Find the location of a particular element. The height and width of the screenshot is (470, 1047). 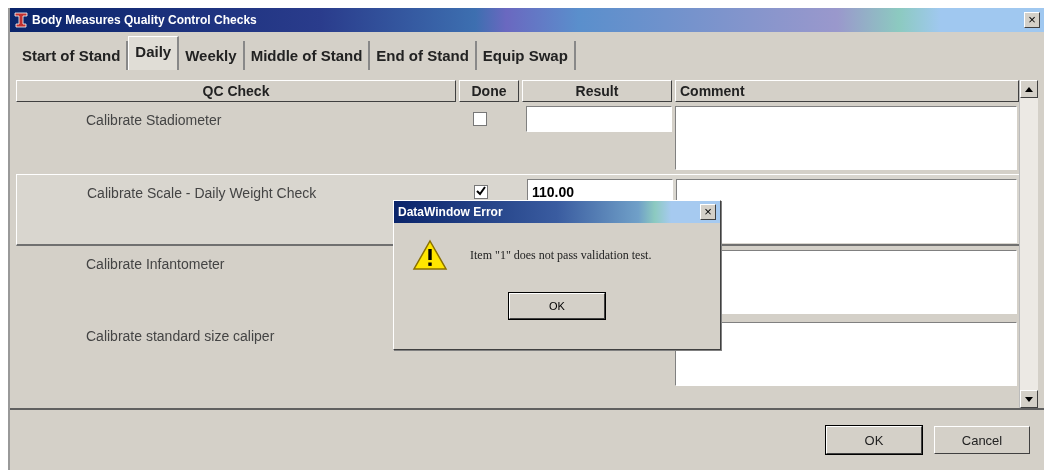

window-title: Body Measures Quality Control Checks is located at coordinates (145, 20).